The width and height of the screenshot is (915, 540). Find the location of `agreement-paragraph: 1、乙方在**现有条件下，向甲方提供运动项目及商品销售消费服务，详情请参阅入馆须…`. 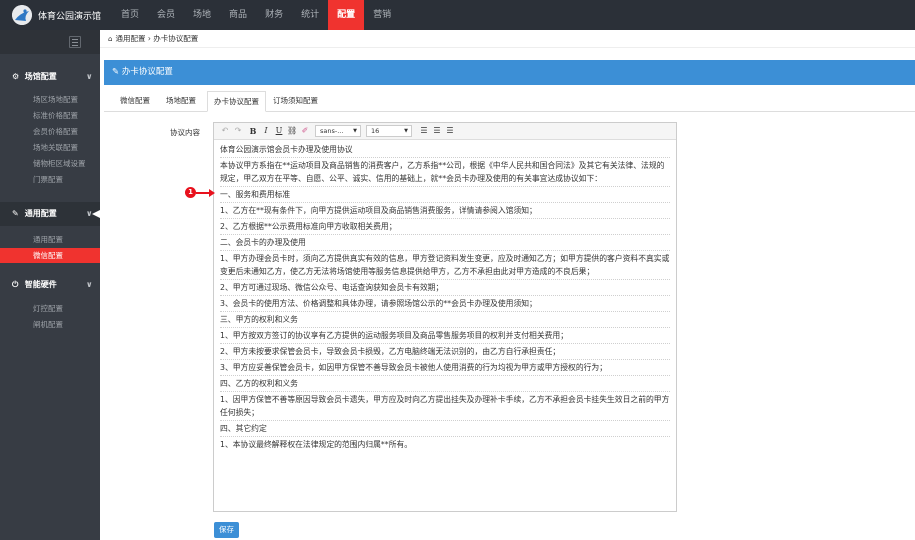

agreement-paragraph: 1、乙方在**现有条件下，向甲方提供运动项目及商品销售消费服务，详情请参阅入馆须… is located at coordinates (378, 210).